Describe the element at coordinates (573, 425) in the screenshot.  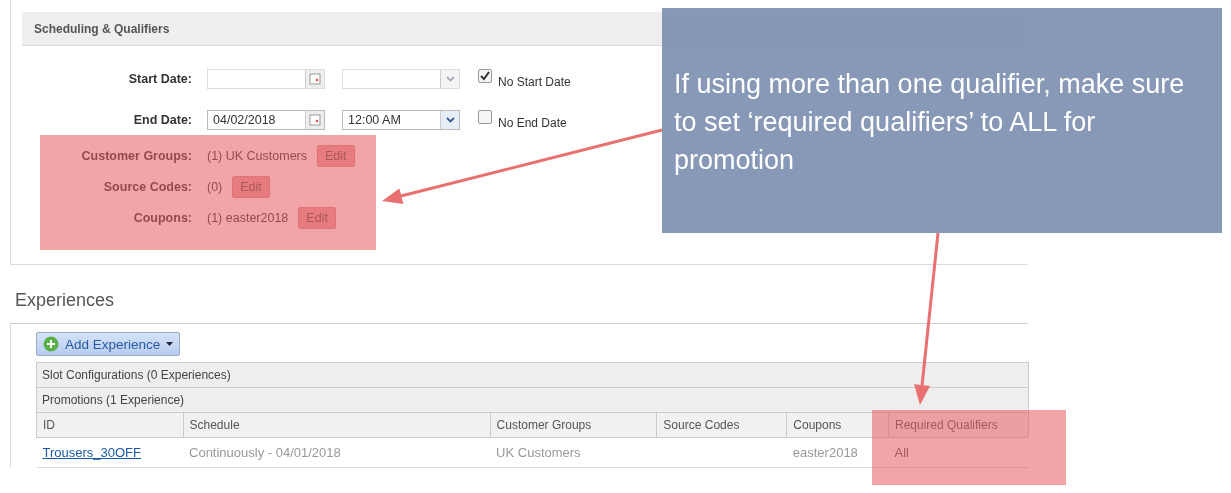
I see `column-header: Customer Groups` at that location.